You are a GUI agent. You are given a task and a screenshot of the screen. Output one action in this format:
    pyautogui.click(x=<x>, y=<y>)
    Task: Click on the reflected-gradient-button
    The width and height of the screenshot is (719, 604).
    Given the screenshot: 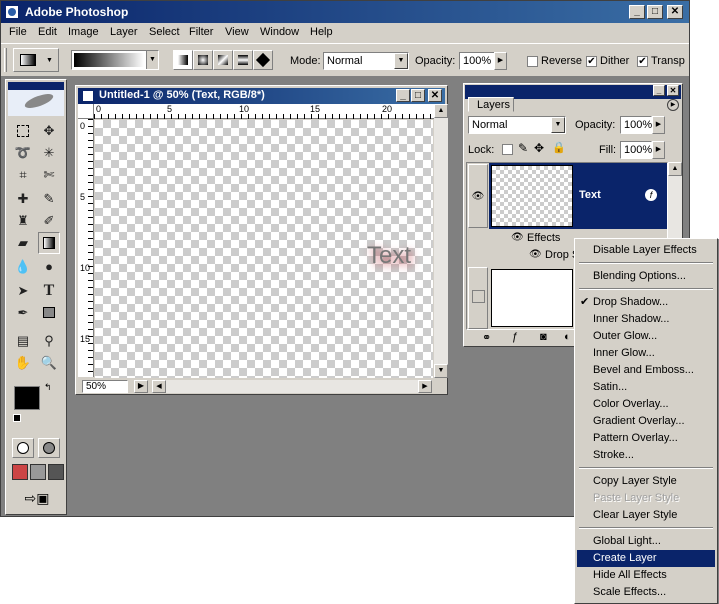 What is the action you would take?
    pyautogui.click(x=243, y=60)
    